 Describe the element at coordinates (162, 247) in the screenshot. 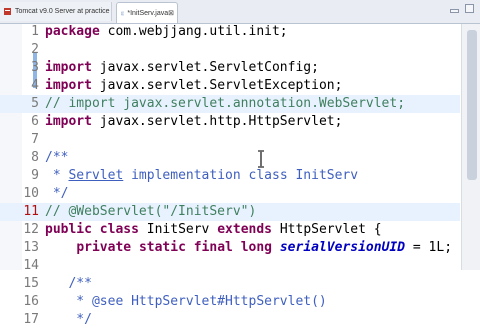

I see `code-token: static` at that location.